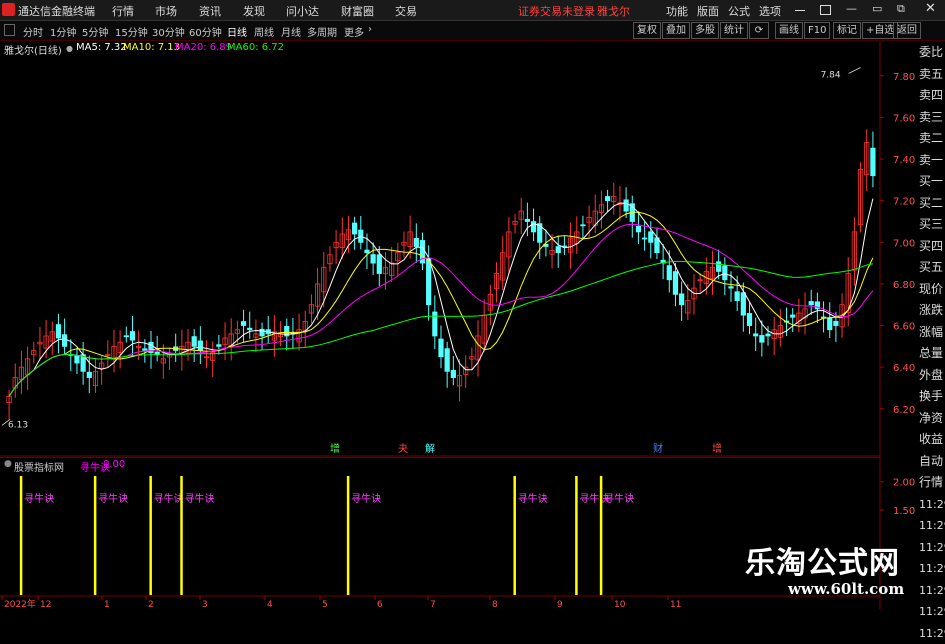 Image resolution: width=945 pixels, height=644 pixels. Describe the element at coordinates (675, 604) in the screenshot. I see `date-tick-label: 11` at that location.